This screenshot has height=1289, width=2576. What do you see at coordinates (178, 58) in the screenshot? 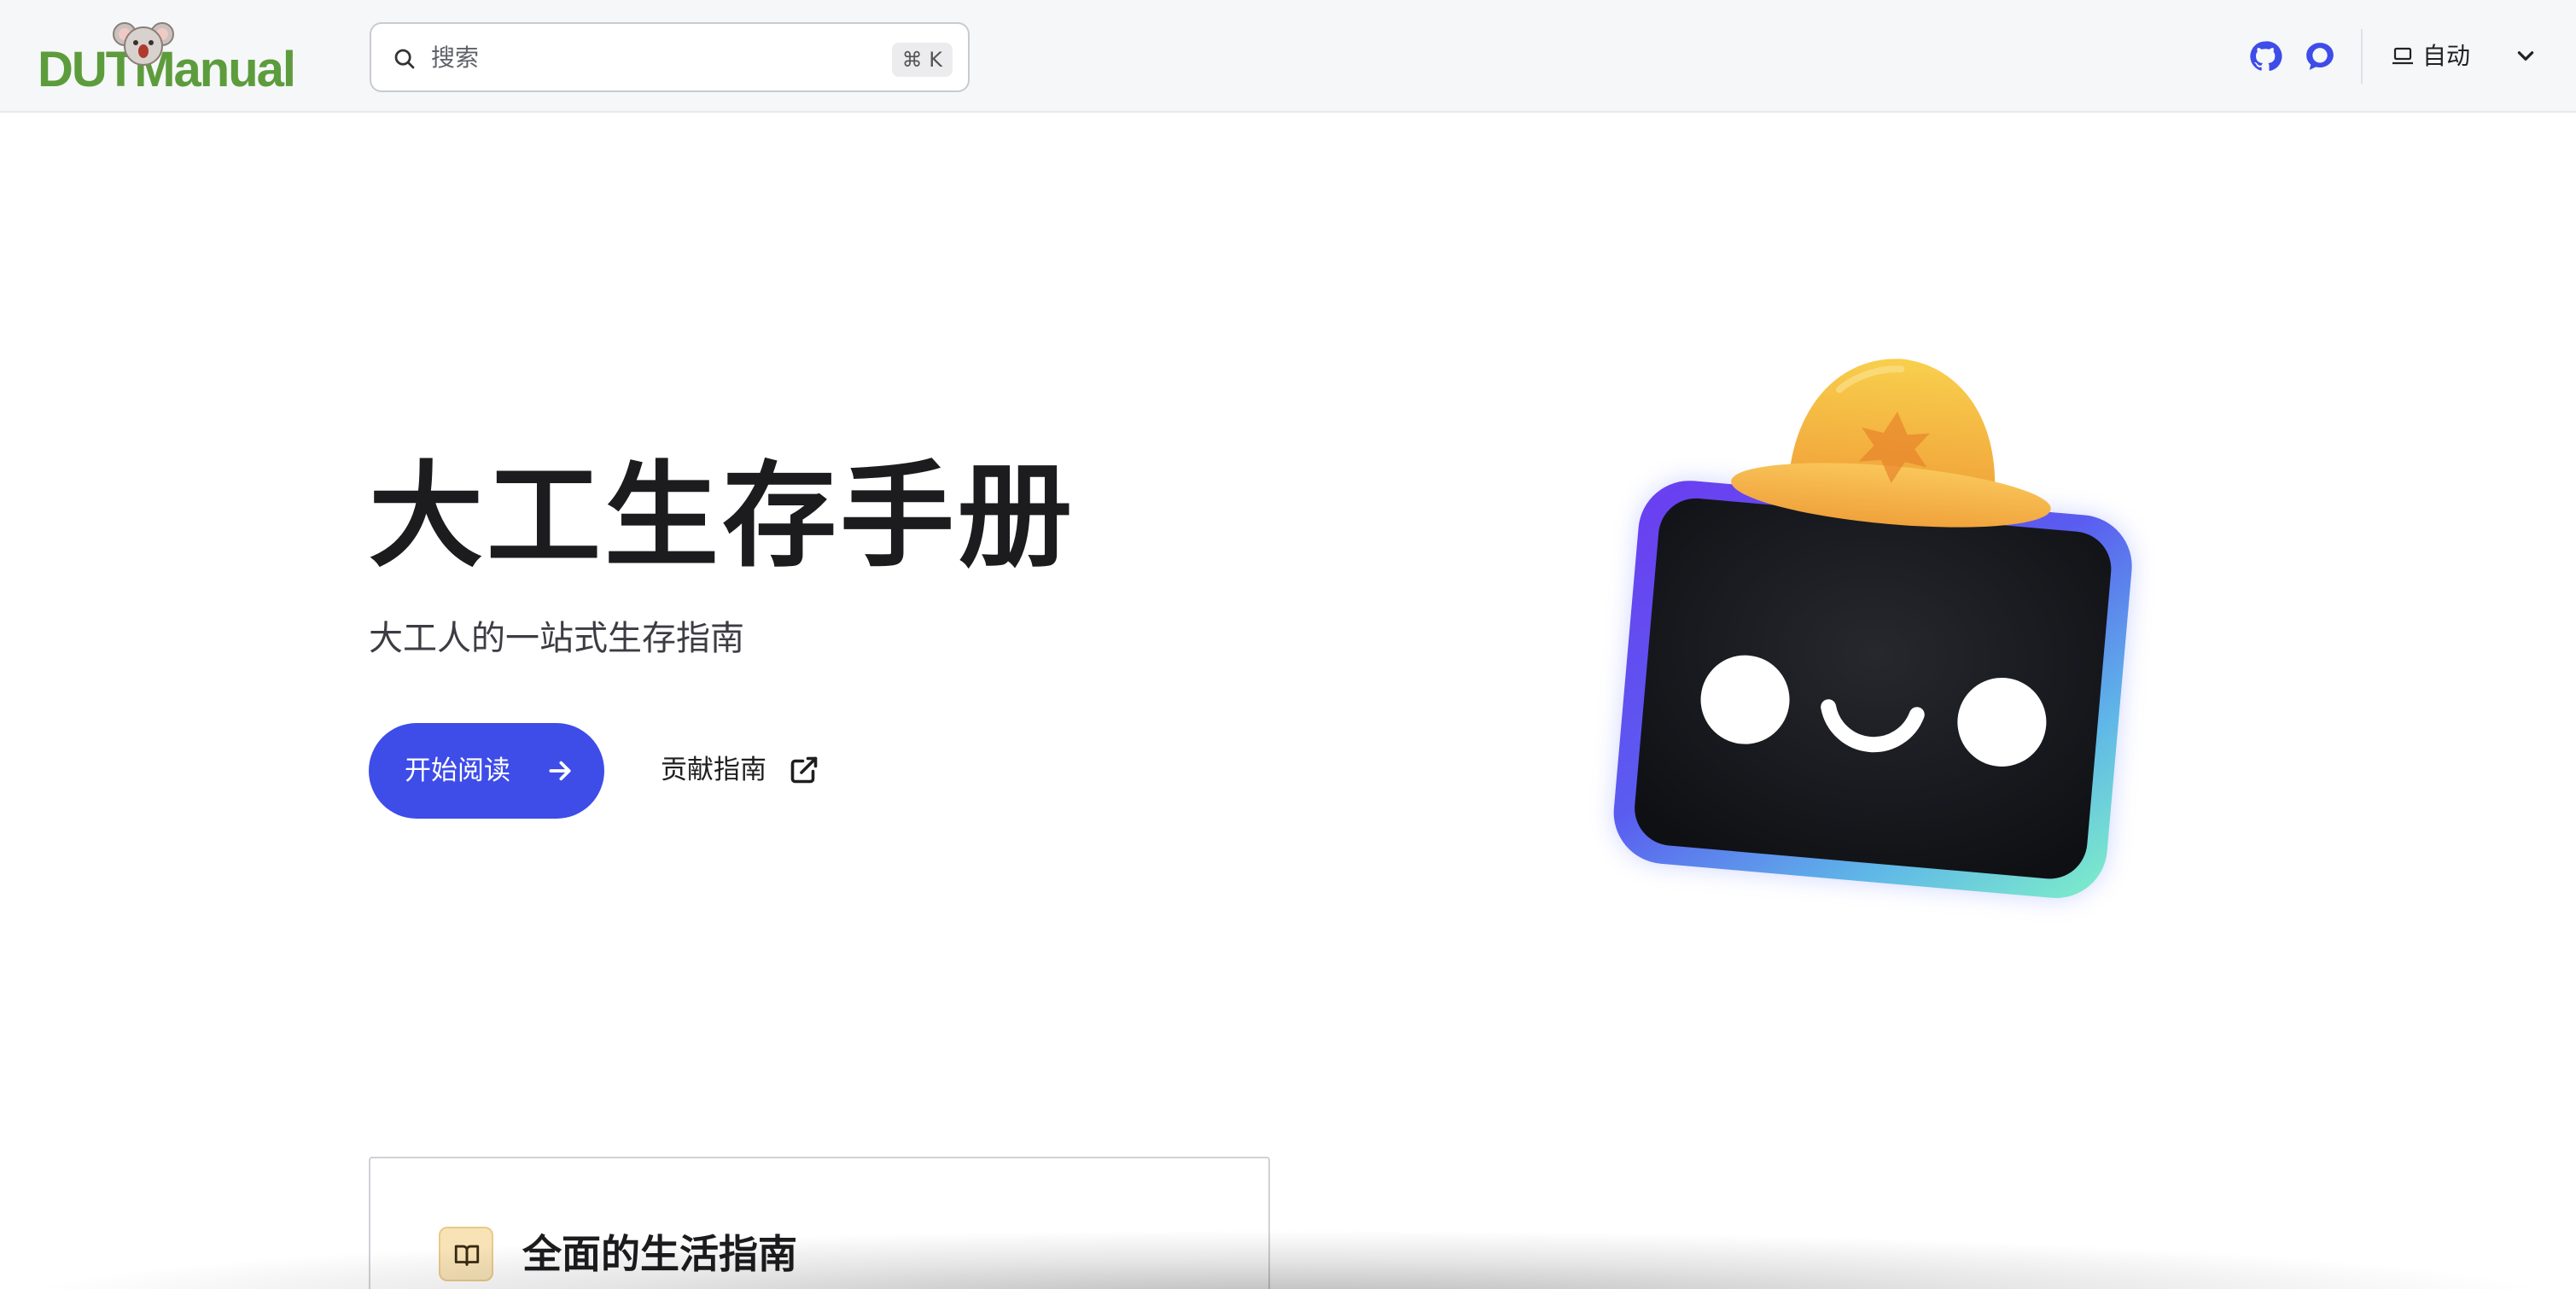
I see `site-logo: DUTManual` at bounding box center [178, 58].